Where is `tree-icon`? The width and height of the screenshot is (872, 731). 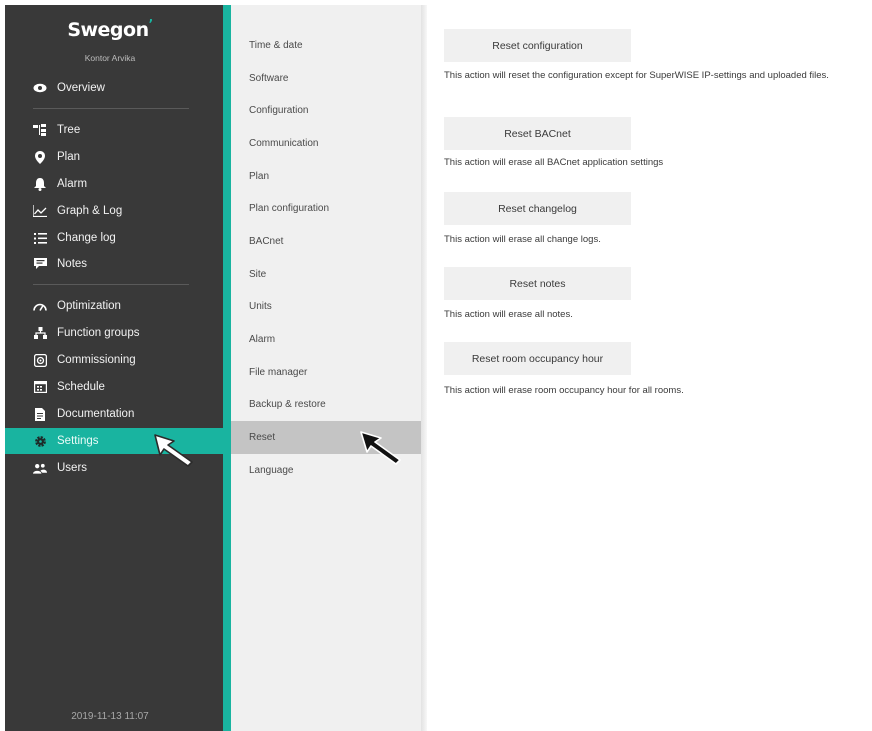 tree-icon is located at coordinates (40, 130).